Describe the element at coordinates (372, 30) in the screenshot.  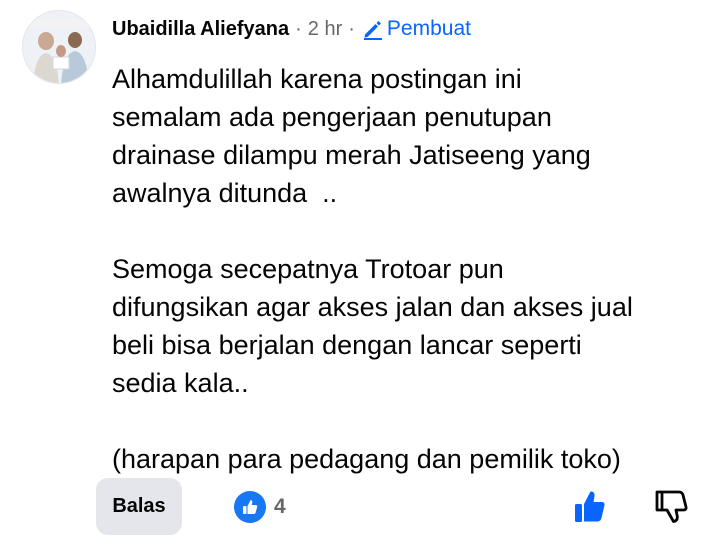
I see `pencil-icon` at that location.